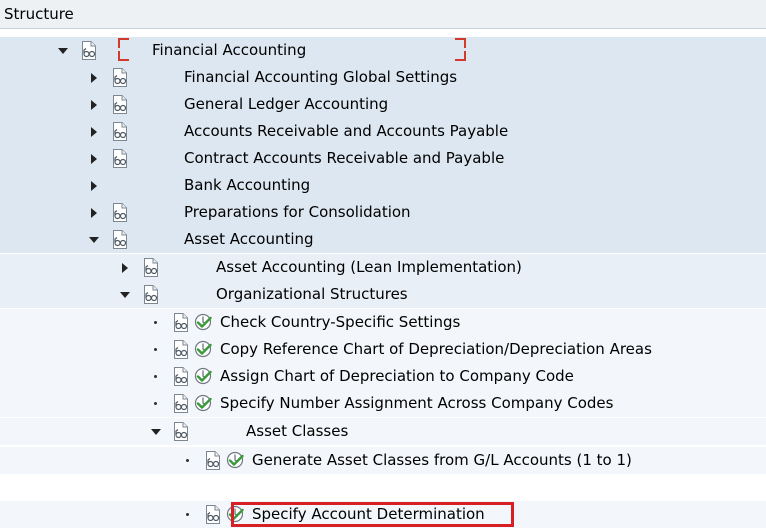 The height and width of the screenshot is (528, 766). I want to click on tree-node-label: Contract Accounts Receivable and Payable, so click(344, 158).